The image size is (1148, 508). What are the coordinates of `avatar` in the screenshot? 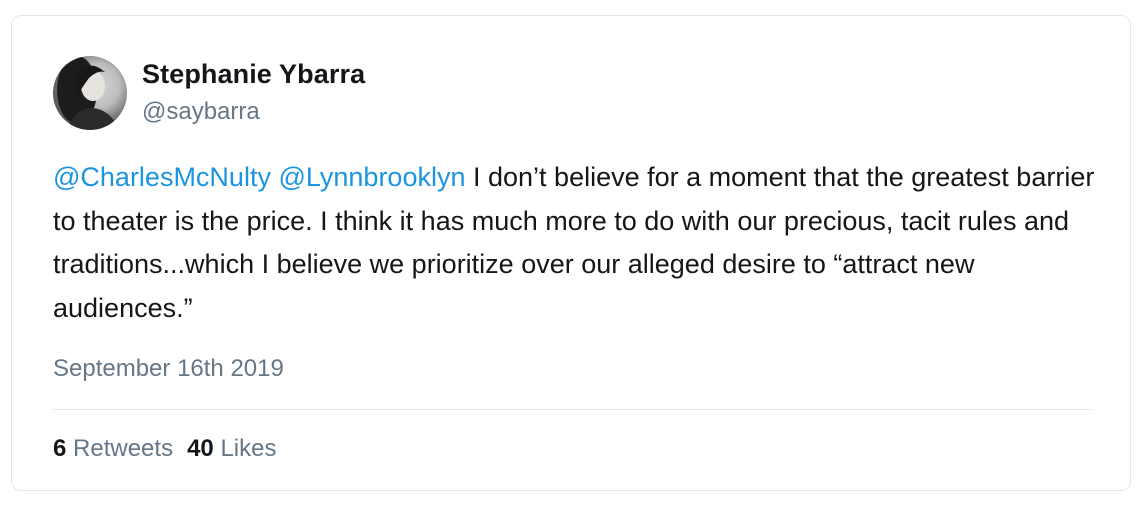 It's located at (90, 93).